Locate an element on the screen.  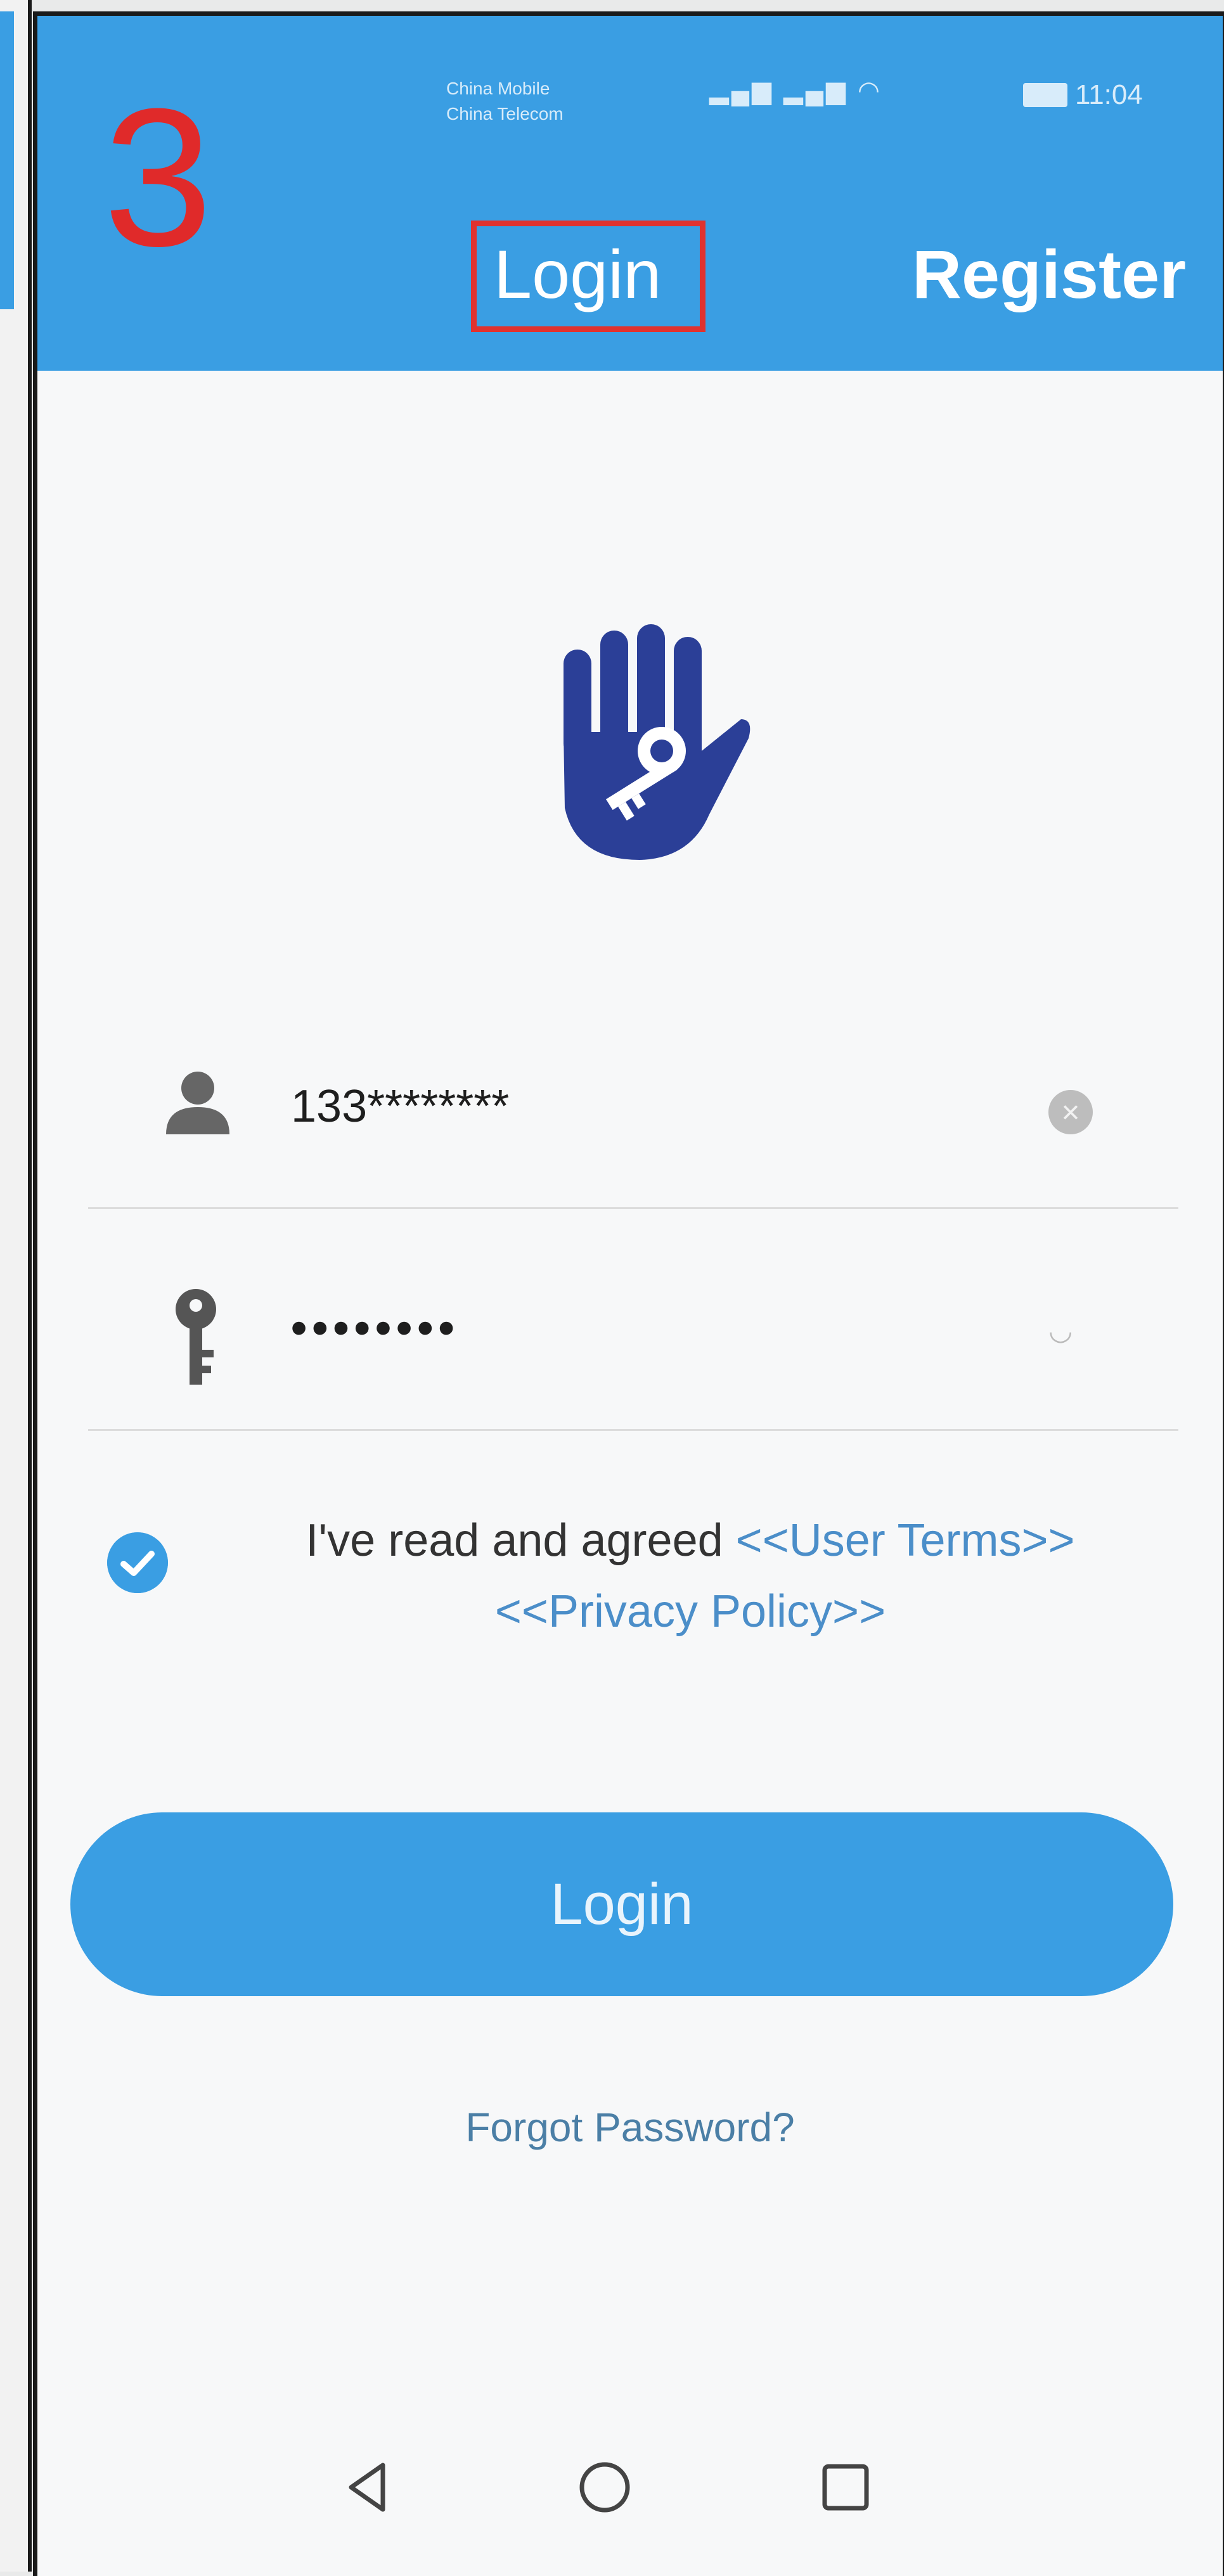
adjacent-screen-edge is located at coordinates (16, 1286).